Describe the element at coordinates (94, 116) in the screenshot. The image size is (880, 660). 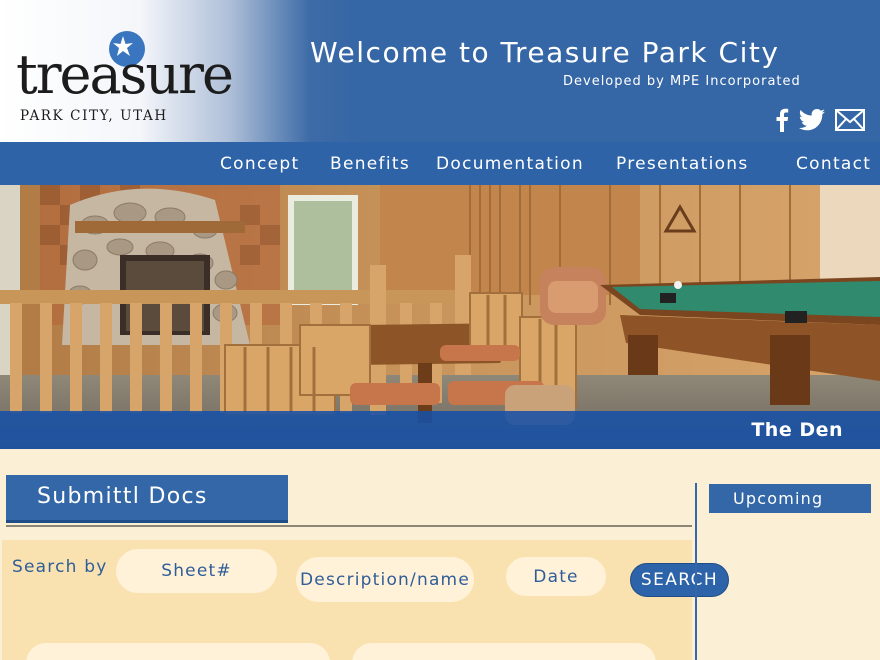
I see `logo-subtitle: PARK CITY, UTAH` at that location.